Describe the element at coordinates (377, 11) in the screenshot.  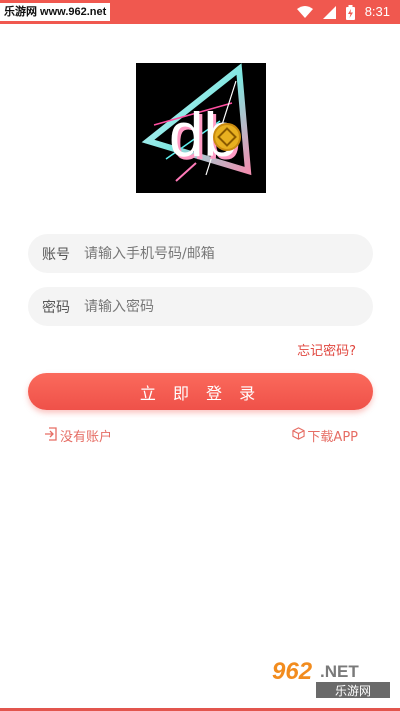
I see `status-time: 8:31` at that location.